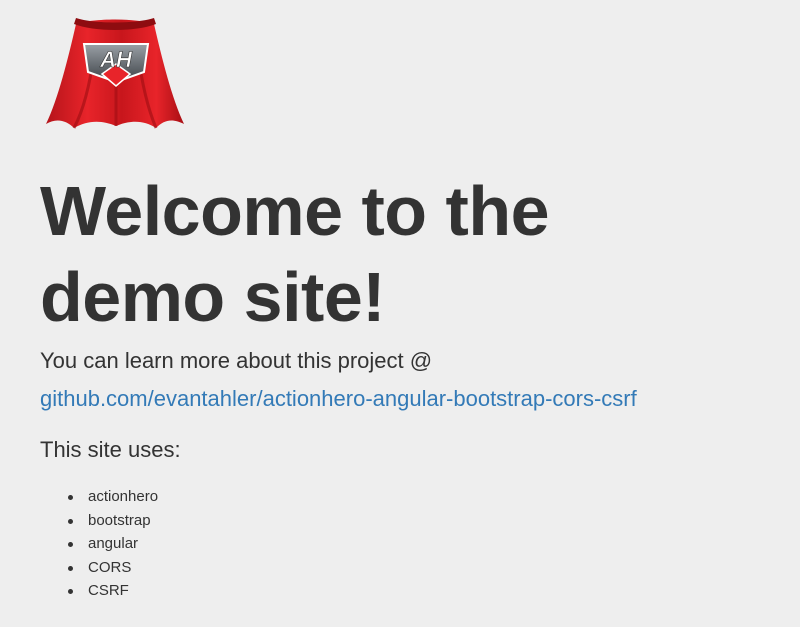 This screenshot has width=800, height=627. I want to click on superhero-cape-icon: AH, so click(115, 73).